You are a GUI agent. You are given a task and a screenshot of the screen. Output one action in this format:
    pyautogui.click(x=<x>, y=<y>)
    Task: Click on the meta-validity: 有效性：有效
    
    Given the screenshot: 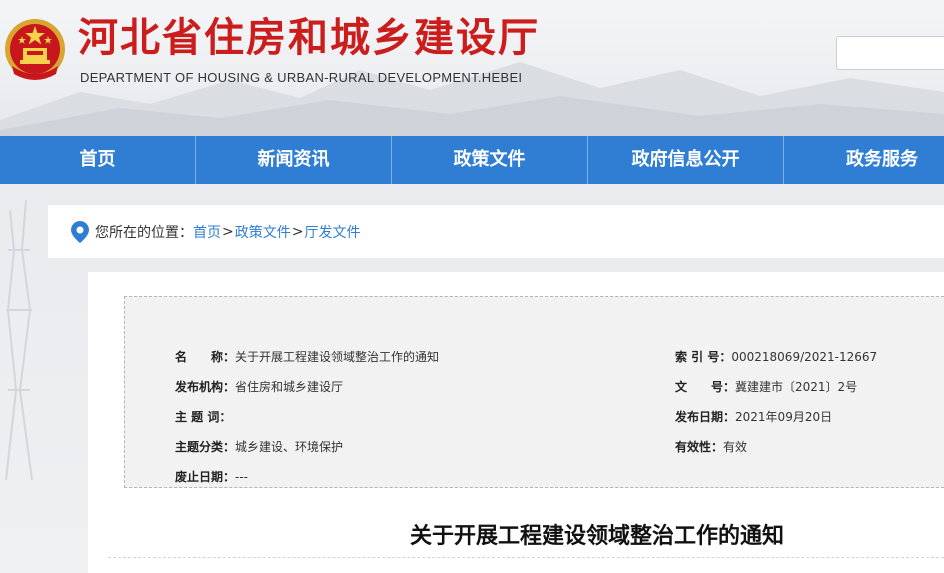 What is the action you would take?
    pyautogui.click(x=711, y=447)
    